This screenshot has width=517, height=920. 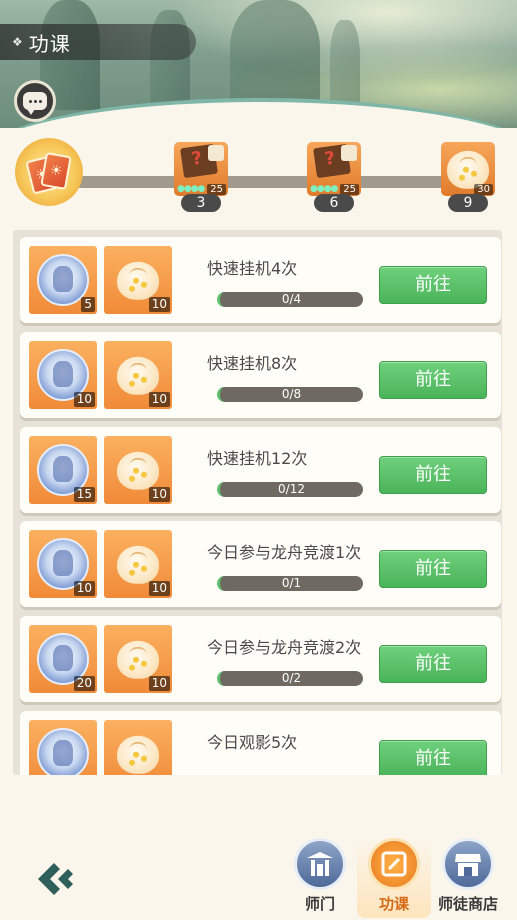 I want to click on progress-text: 0/2, so click(x=291, y=678).